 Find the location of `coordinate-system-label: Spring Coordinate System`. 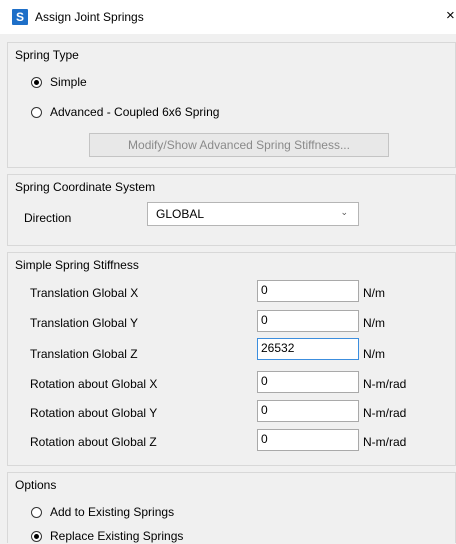

coordinate-system-label: Spring Coordinate System is located at coordinates (85, 187).